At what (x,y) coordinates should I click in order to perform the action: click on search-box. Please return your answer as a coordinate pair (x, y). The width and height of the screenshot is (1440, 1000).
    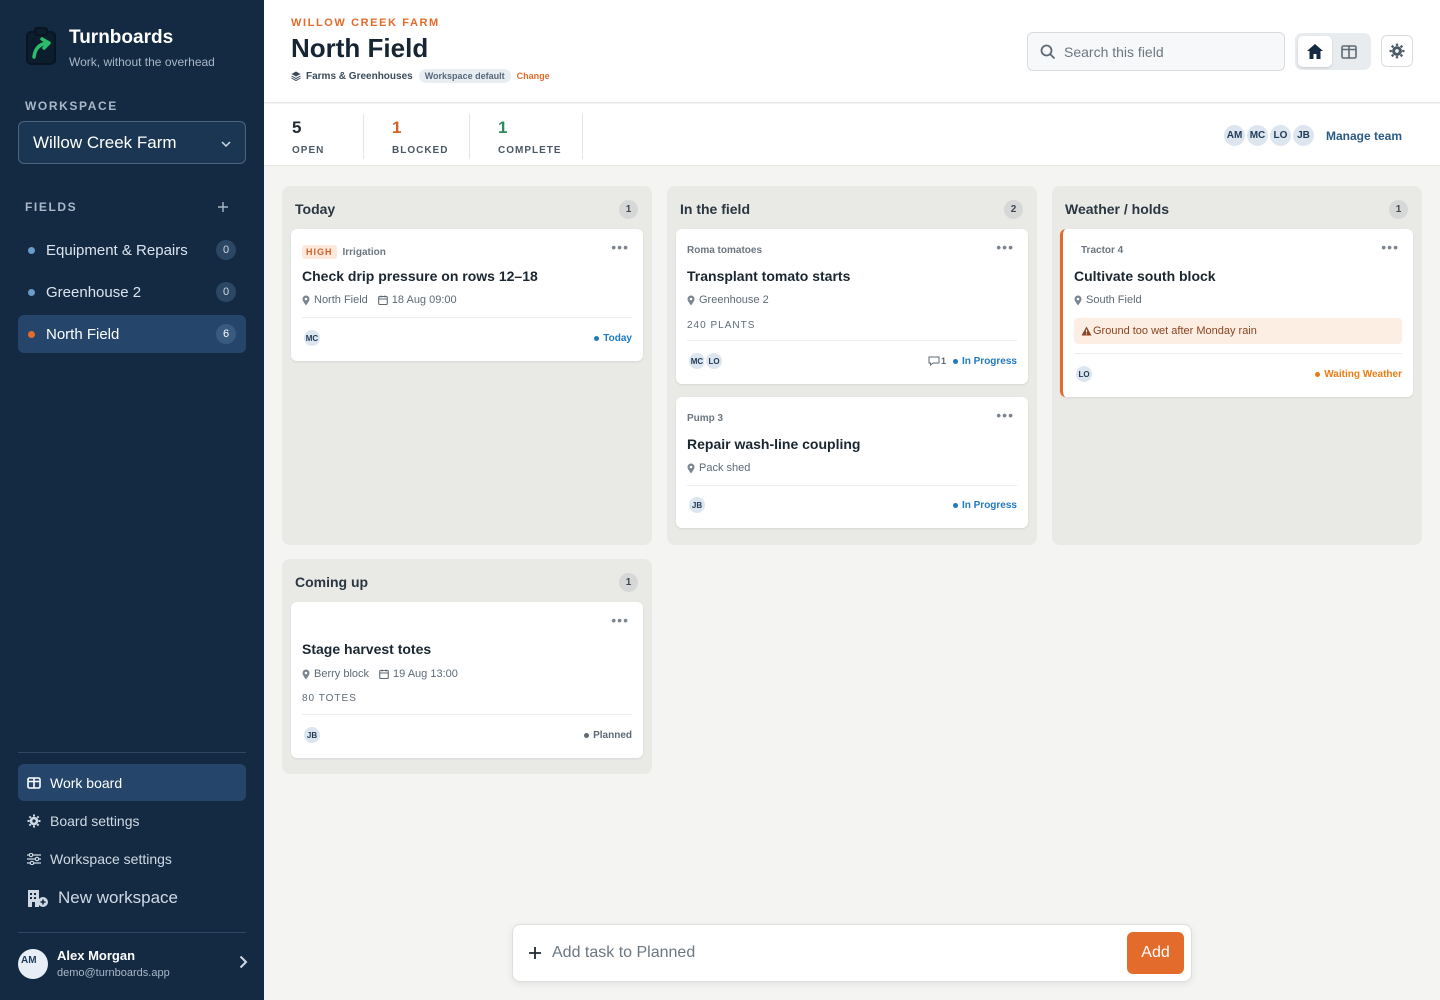
    Looking at the image, I should click on (1156, 51).